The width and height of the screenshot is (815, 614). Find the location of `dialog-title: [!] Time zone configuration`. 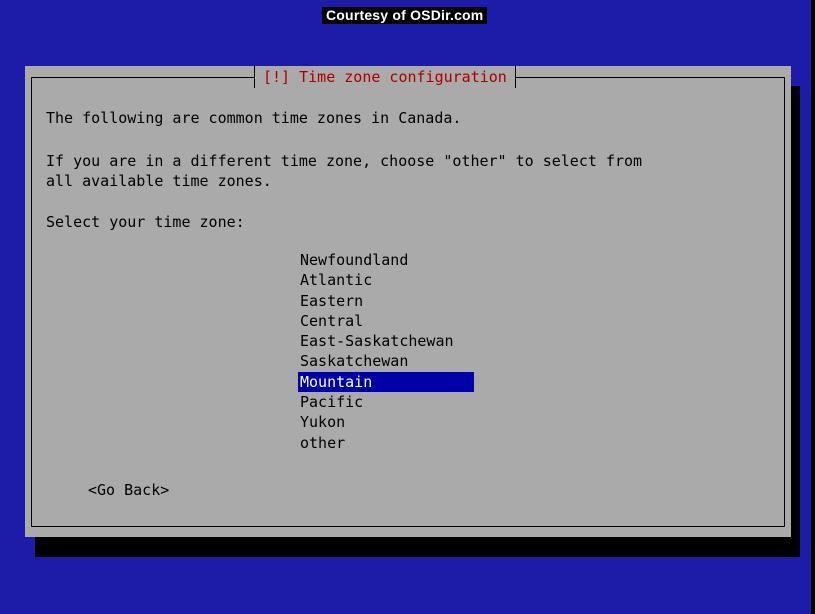

dialog-title: [!] Time zone configuration is located at coordinates (385, 77).